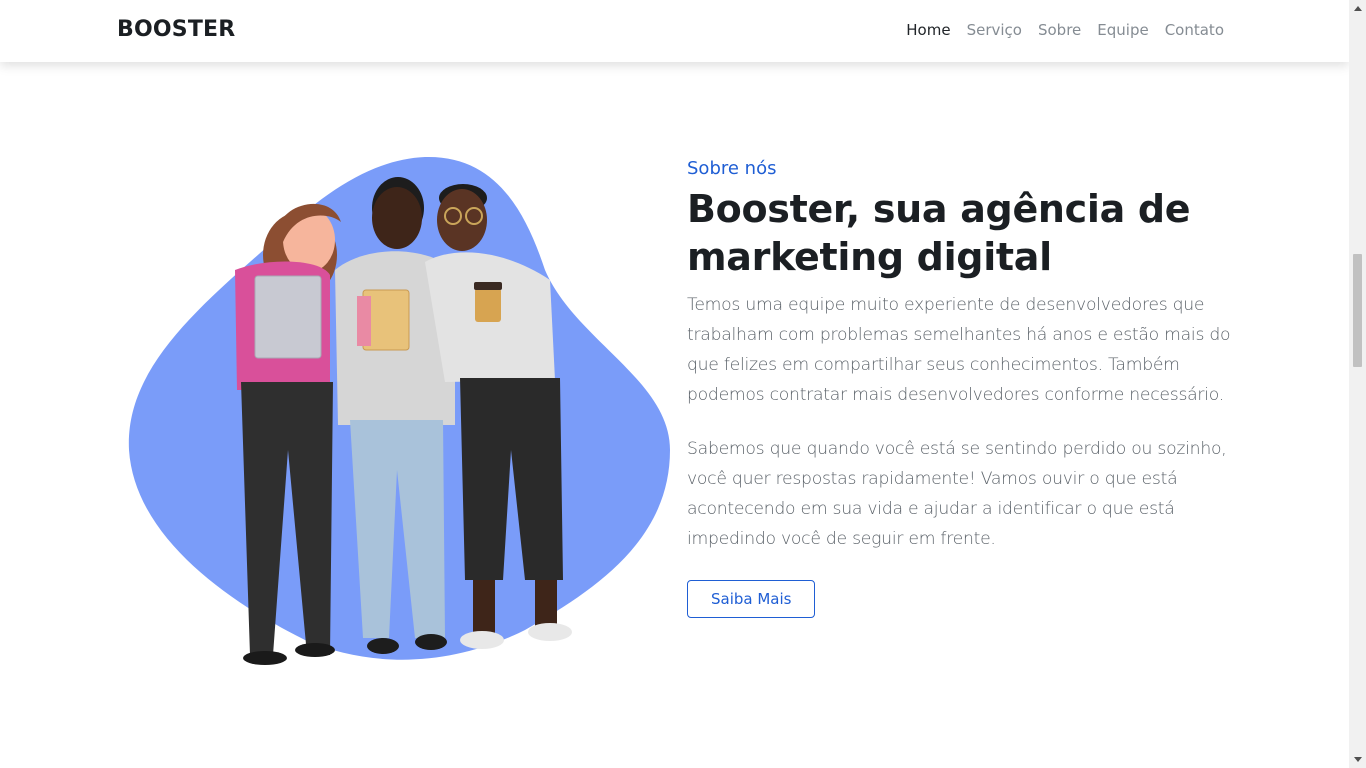 This screenshot has width=1366, height=768. Describe the element at coordinates (1194, 30) in the screenshot. I see `nav-link-contato: Contato` at that location.